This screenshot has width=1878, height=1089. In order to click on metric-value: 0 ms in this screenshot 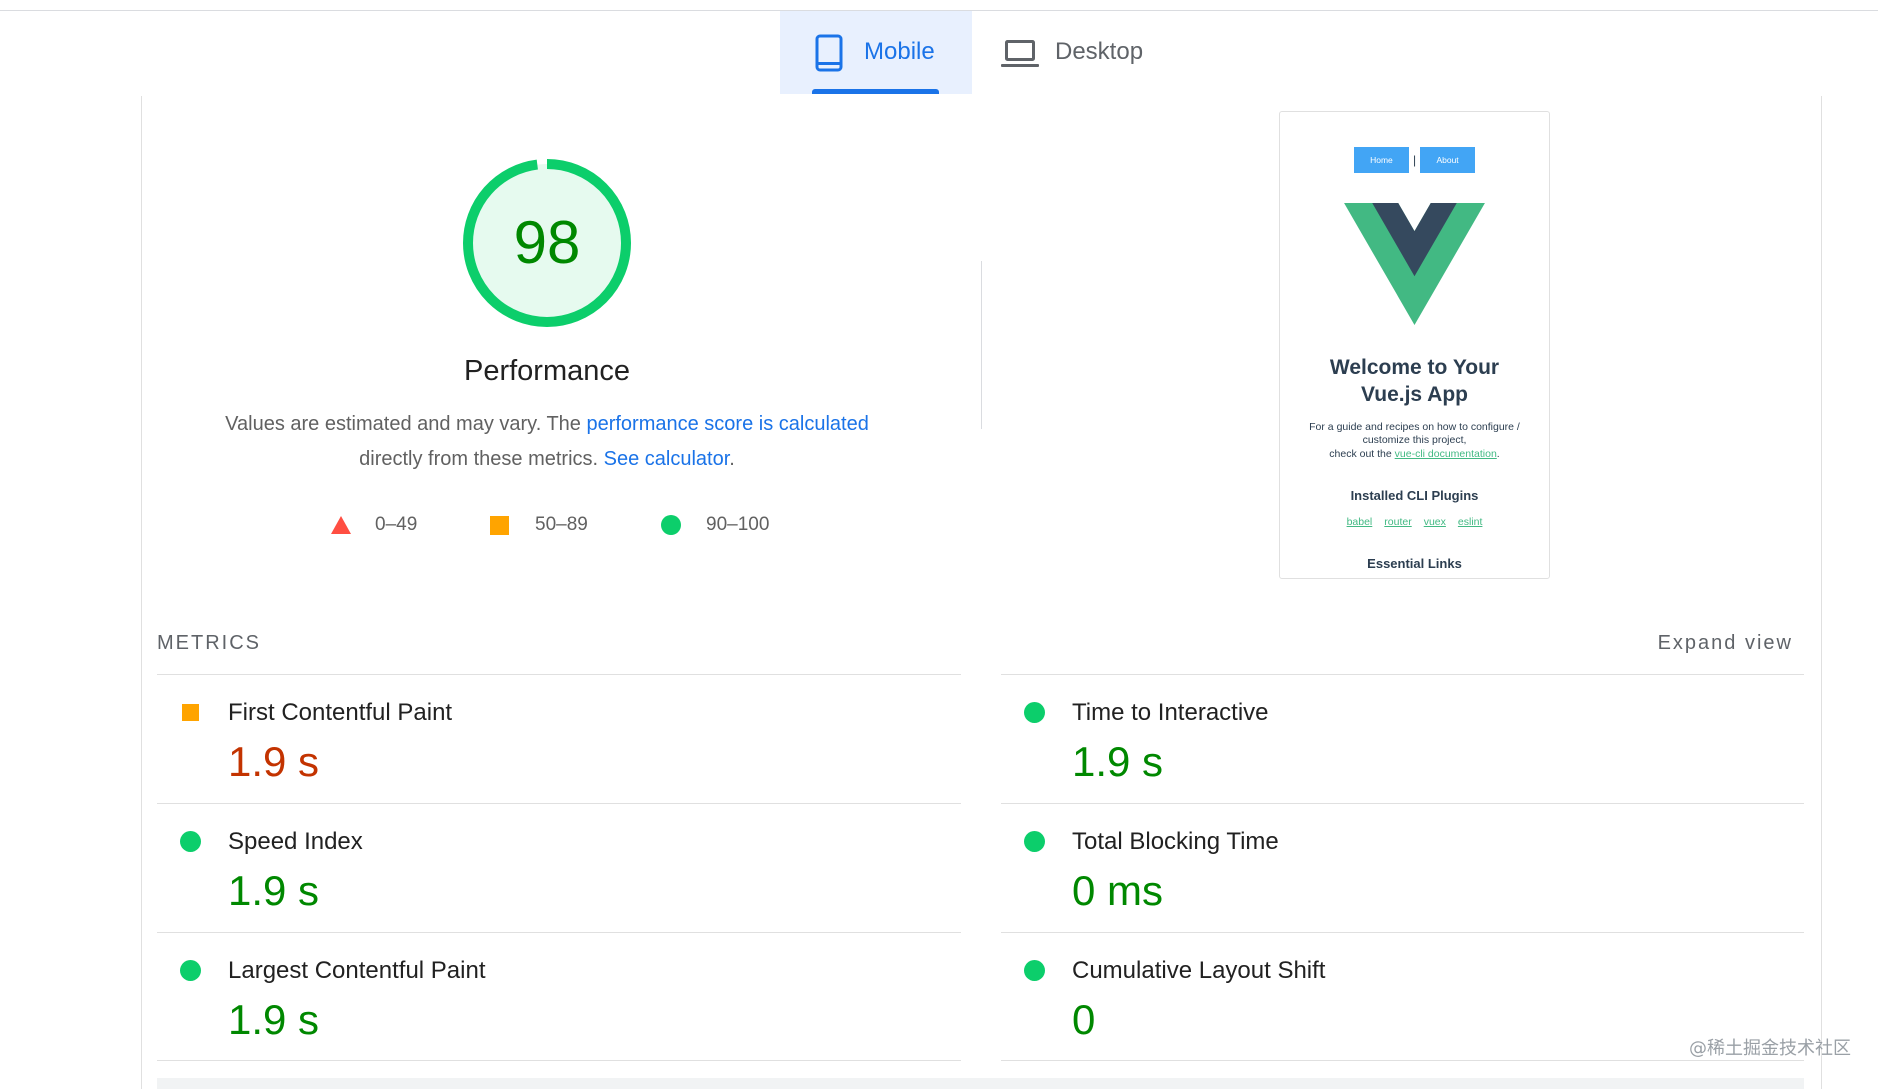, I will do `click(1118, 890)`.